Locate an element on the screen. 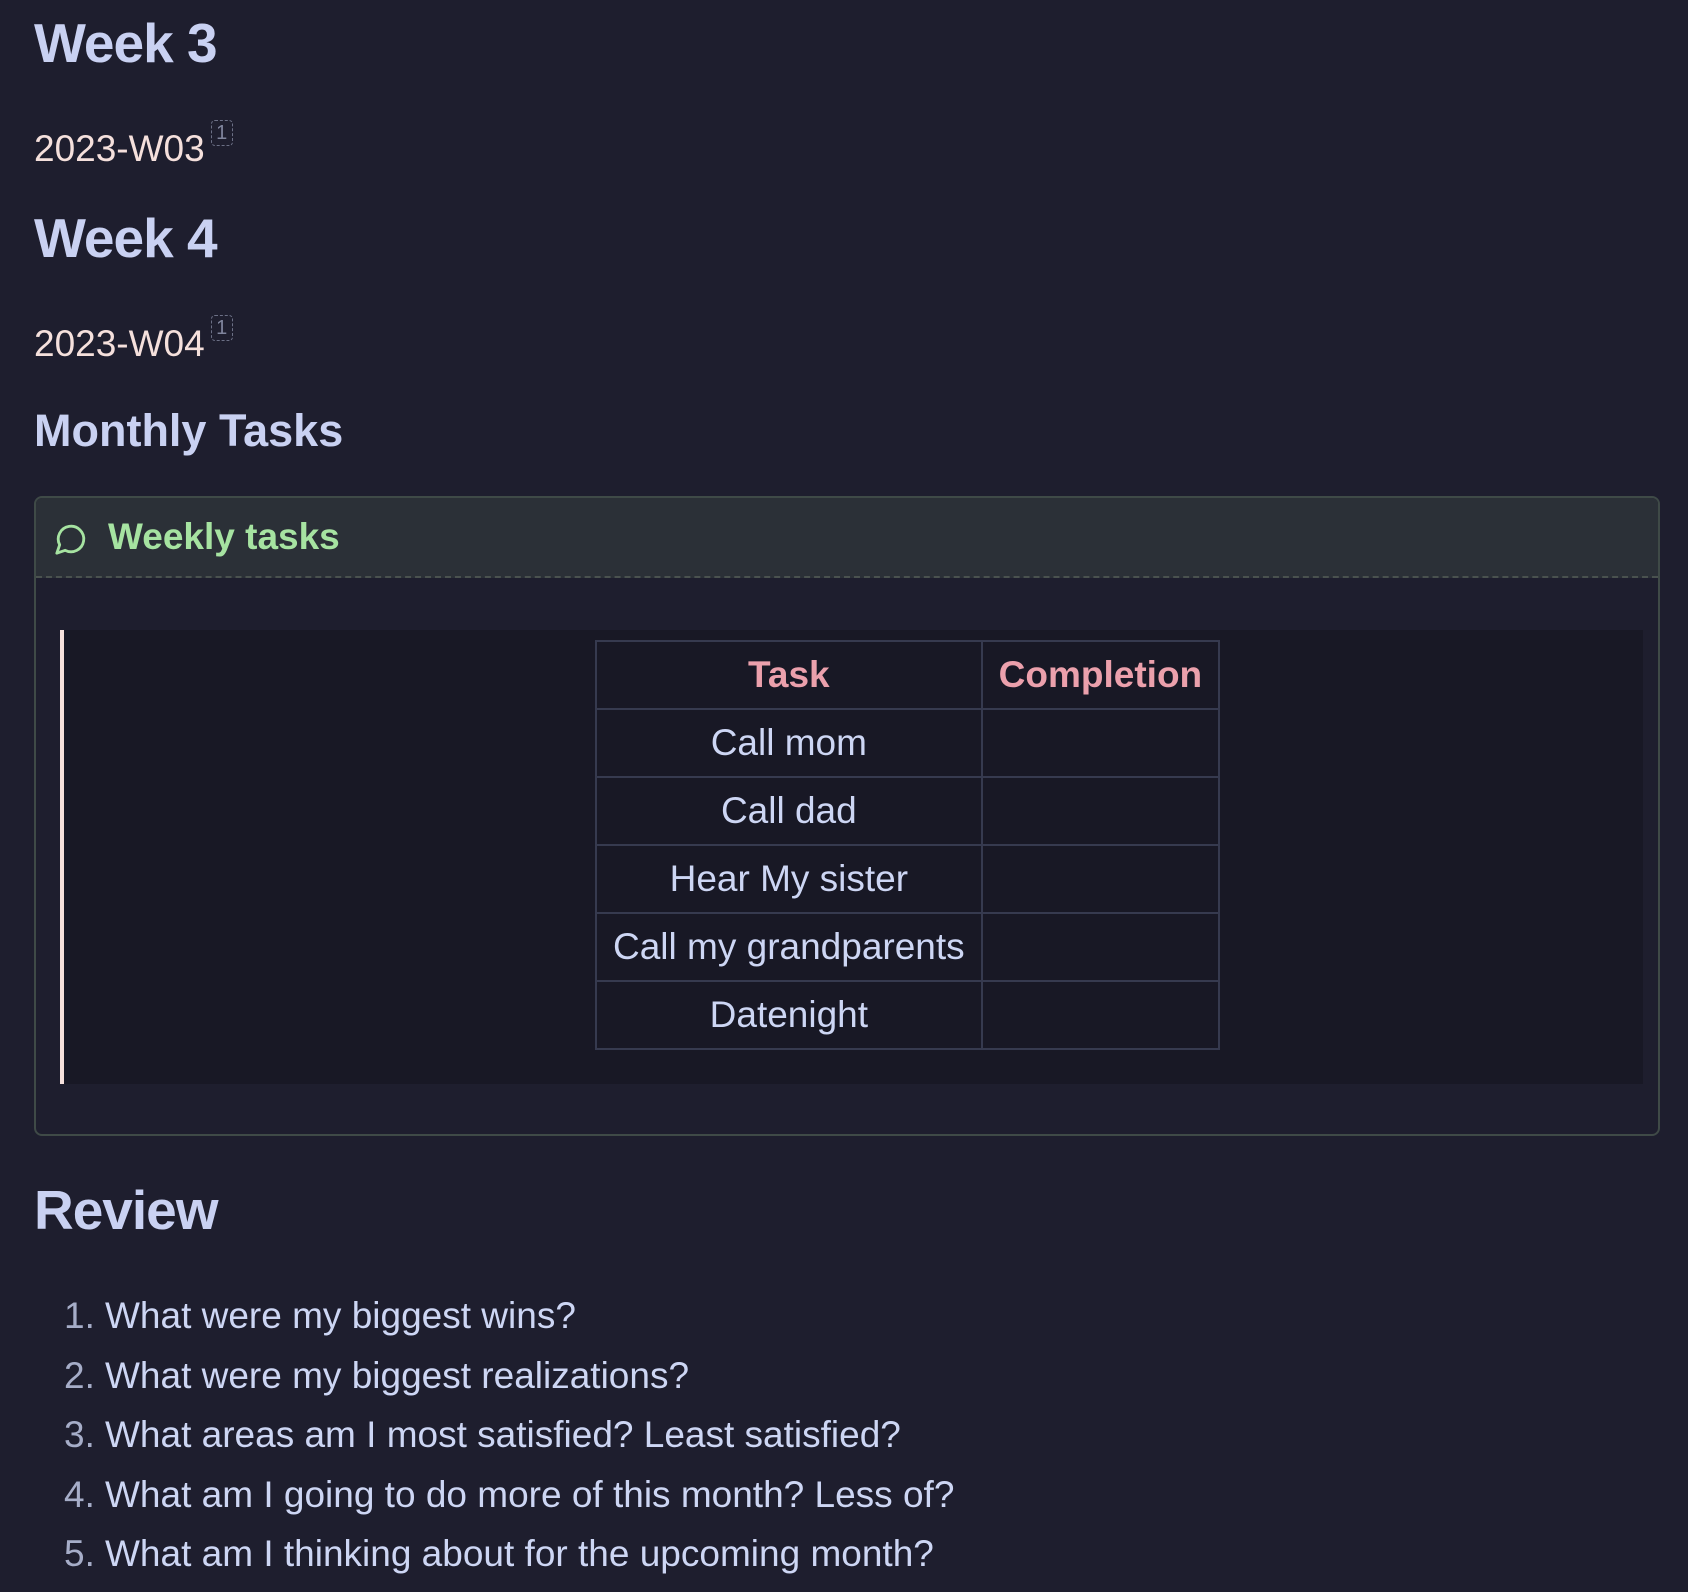  table-row: Call my grandparents is located at coordinates (908, 947).